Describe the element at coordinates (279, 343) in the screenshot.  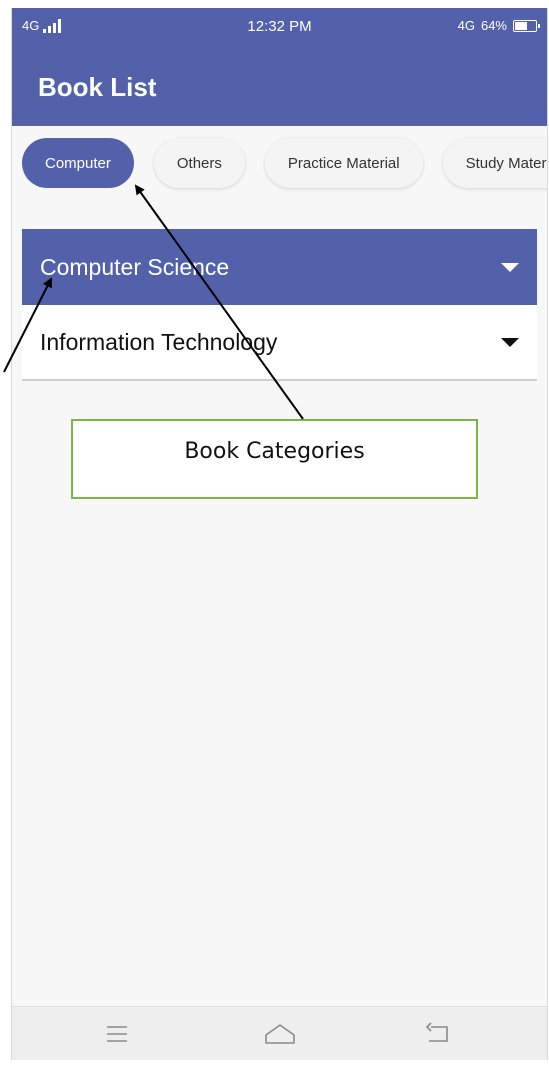
I see `panel-information-technology: Information Technology` at that location.